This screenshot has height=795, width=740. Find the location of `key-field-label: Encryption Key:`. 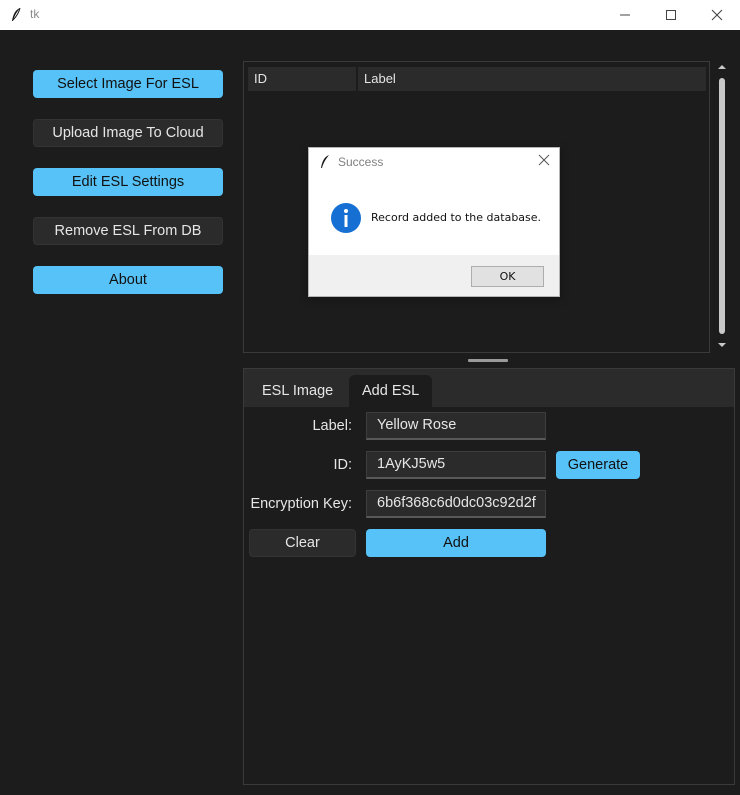

key-field-label: Encryption Key: is located at coordinates (301, 504).